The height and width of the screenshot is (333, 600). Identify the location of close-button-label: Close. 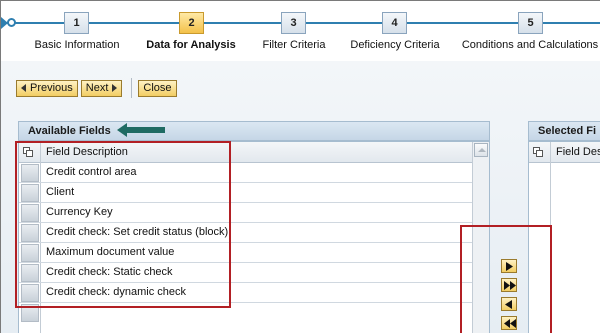
(157, 88).